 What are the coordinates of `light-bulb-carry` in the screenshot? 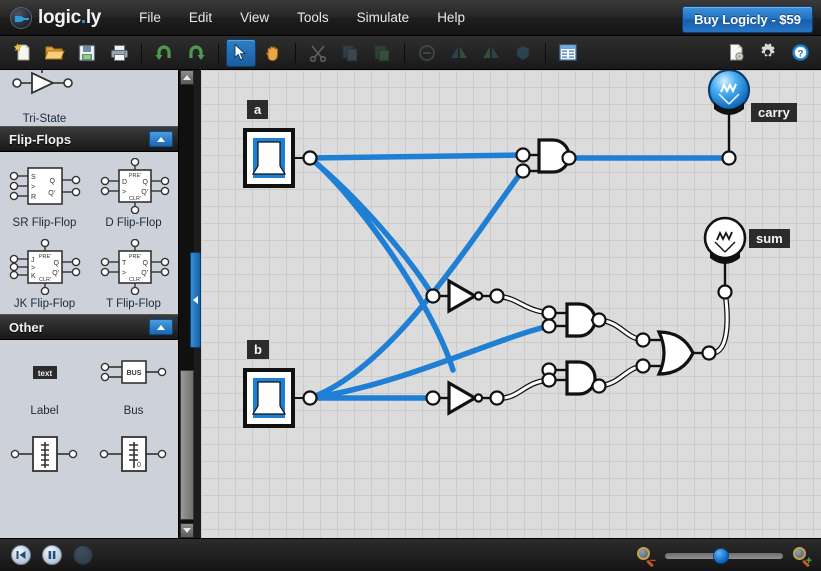 It's located at (729, 118).